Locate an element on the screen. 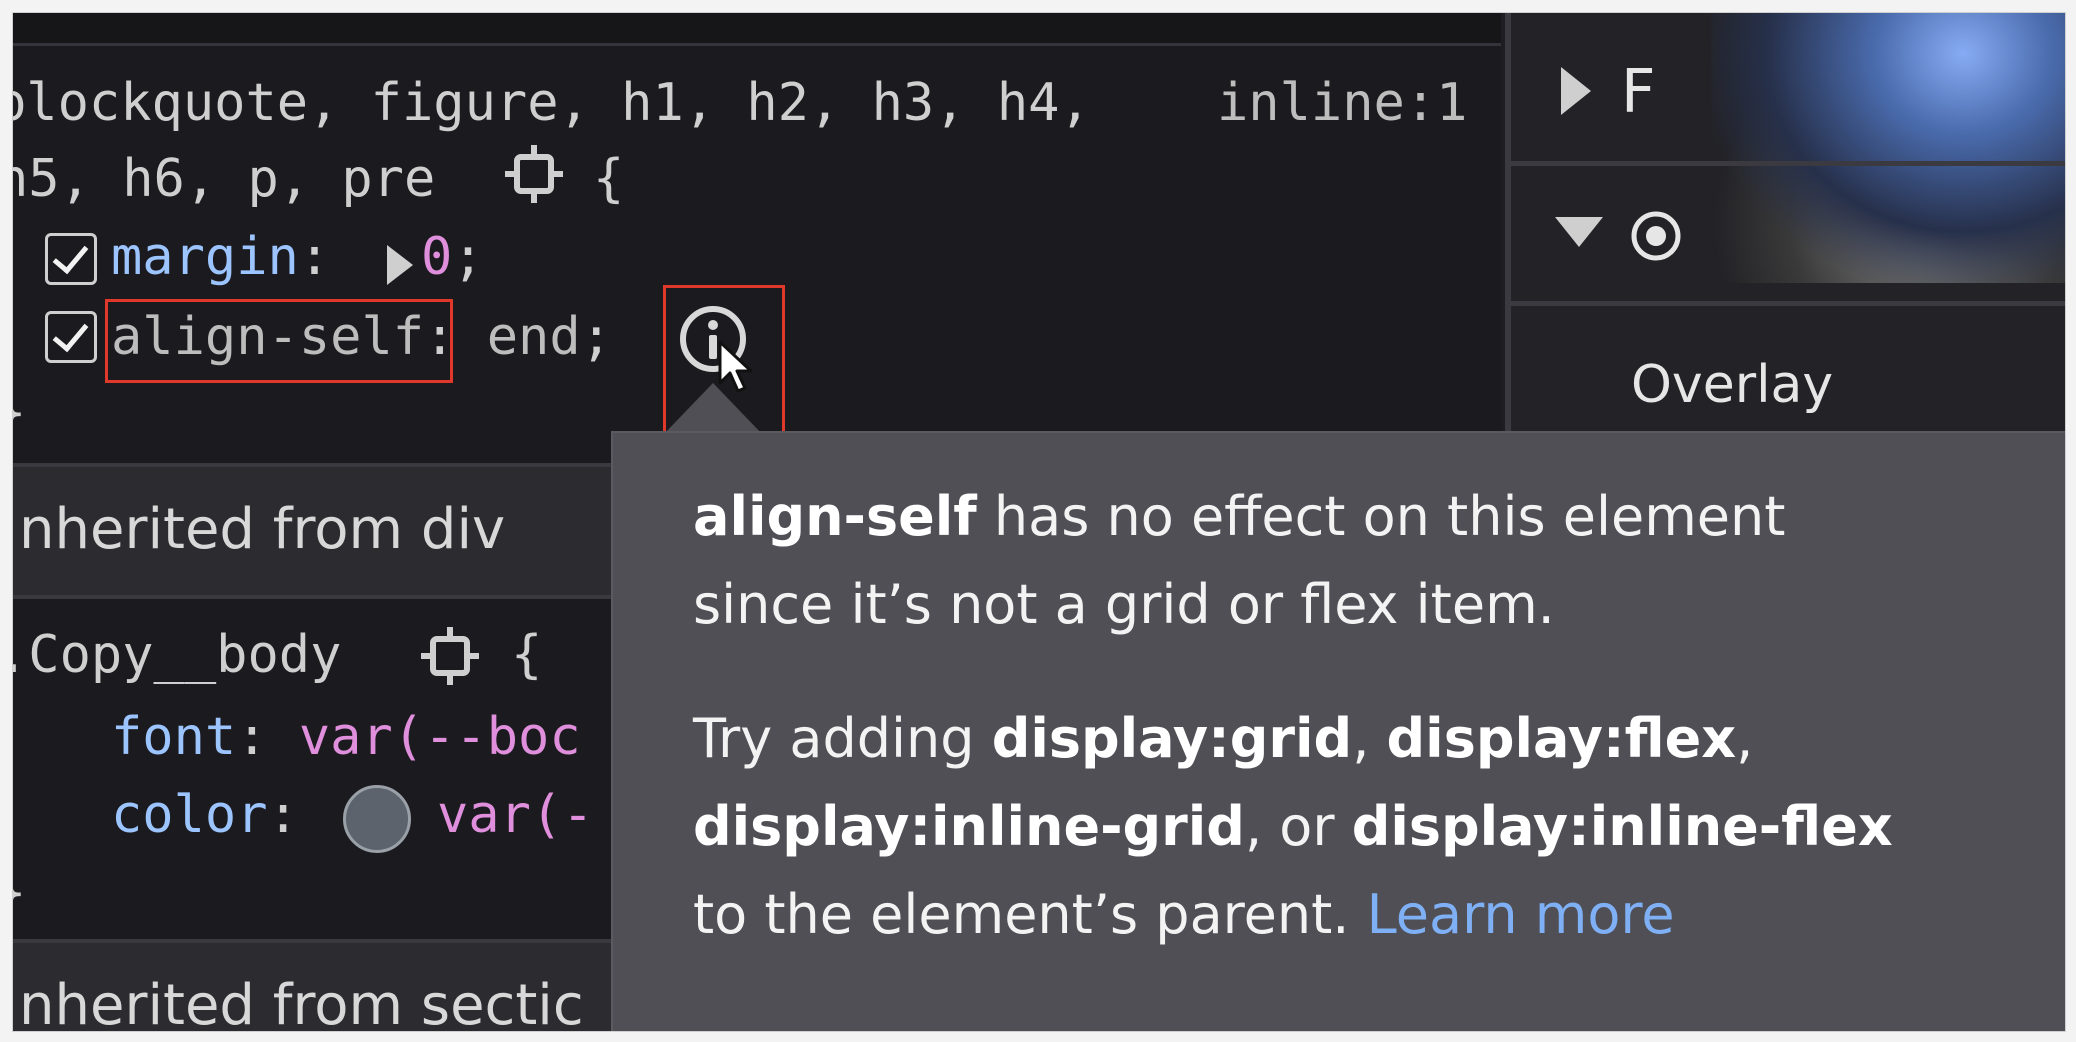  rule2-selector: .Copy__body is located at coordinates (177, 655).